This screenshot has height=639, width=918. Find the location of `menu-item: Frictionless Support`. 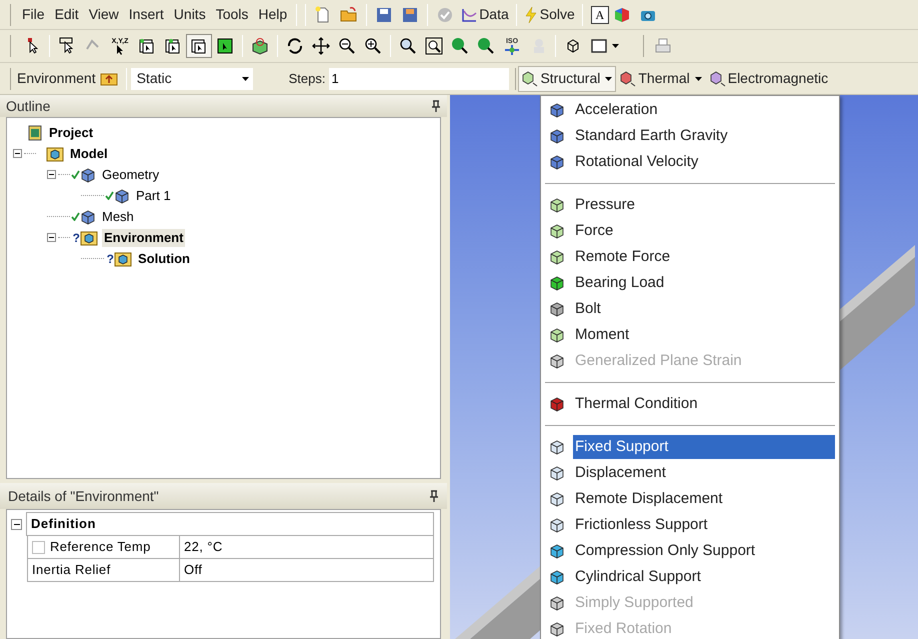

menu-item: Frictionless Support is located at coordinates (704, 525).